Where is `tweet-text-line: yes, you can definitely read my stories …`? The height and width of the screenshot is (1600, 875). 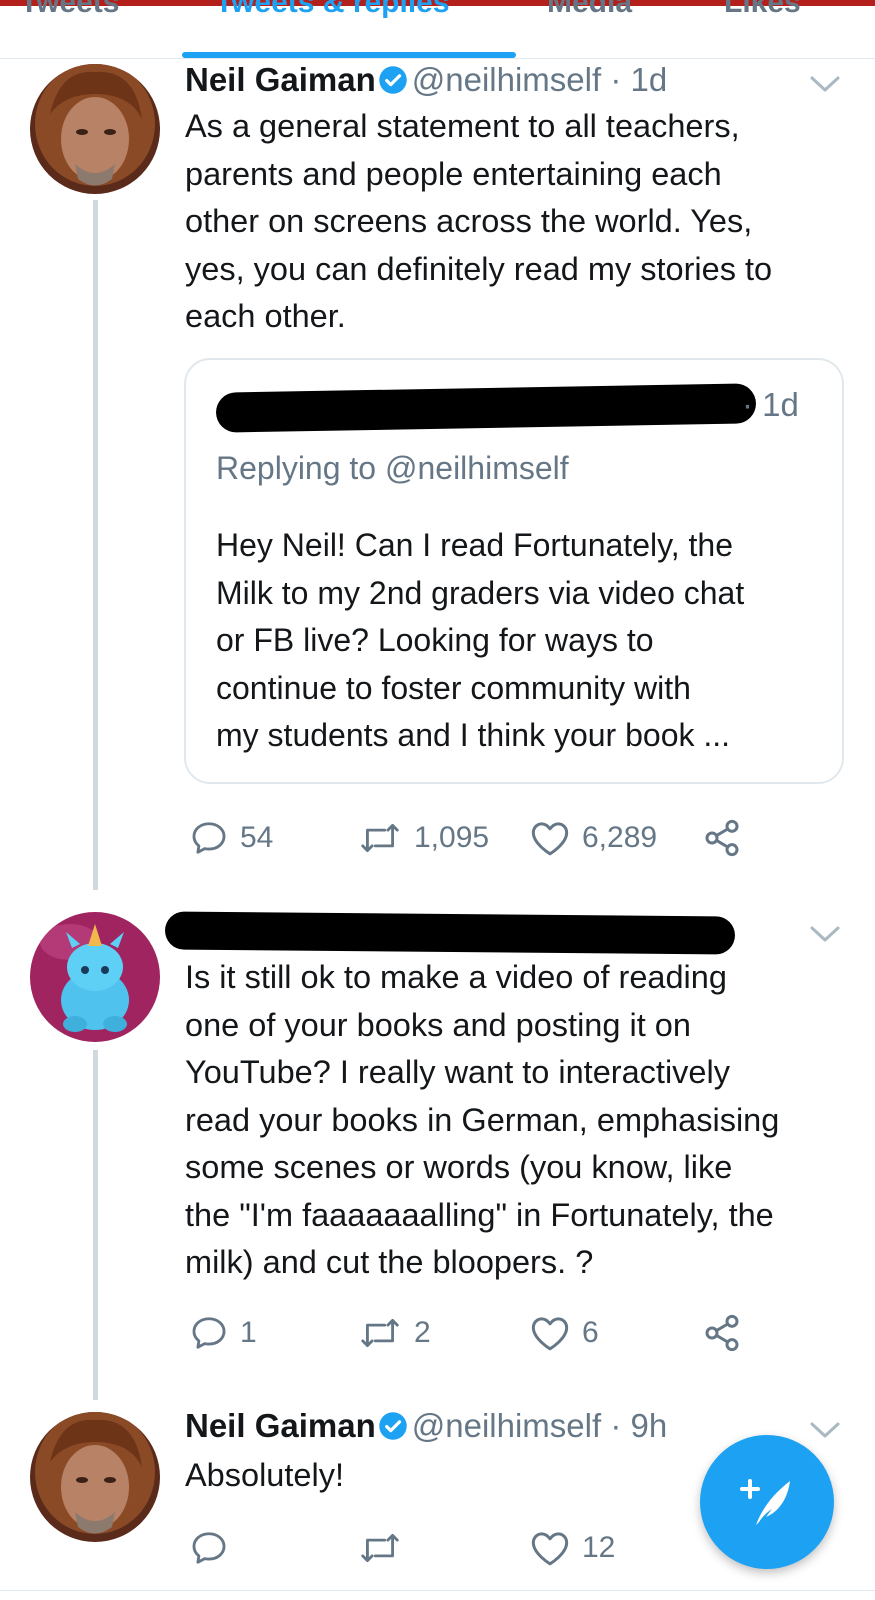
tweet-text-line: yes, you can definitely read my stories … is located at coordinates (479, 268).